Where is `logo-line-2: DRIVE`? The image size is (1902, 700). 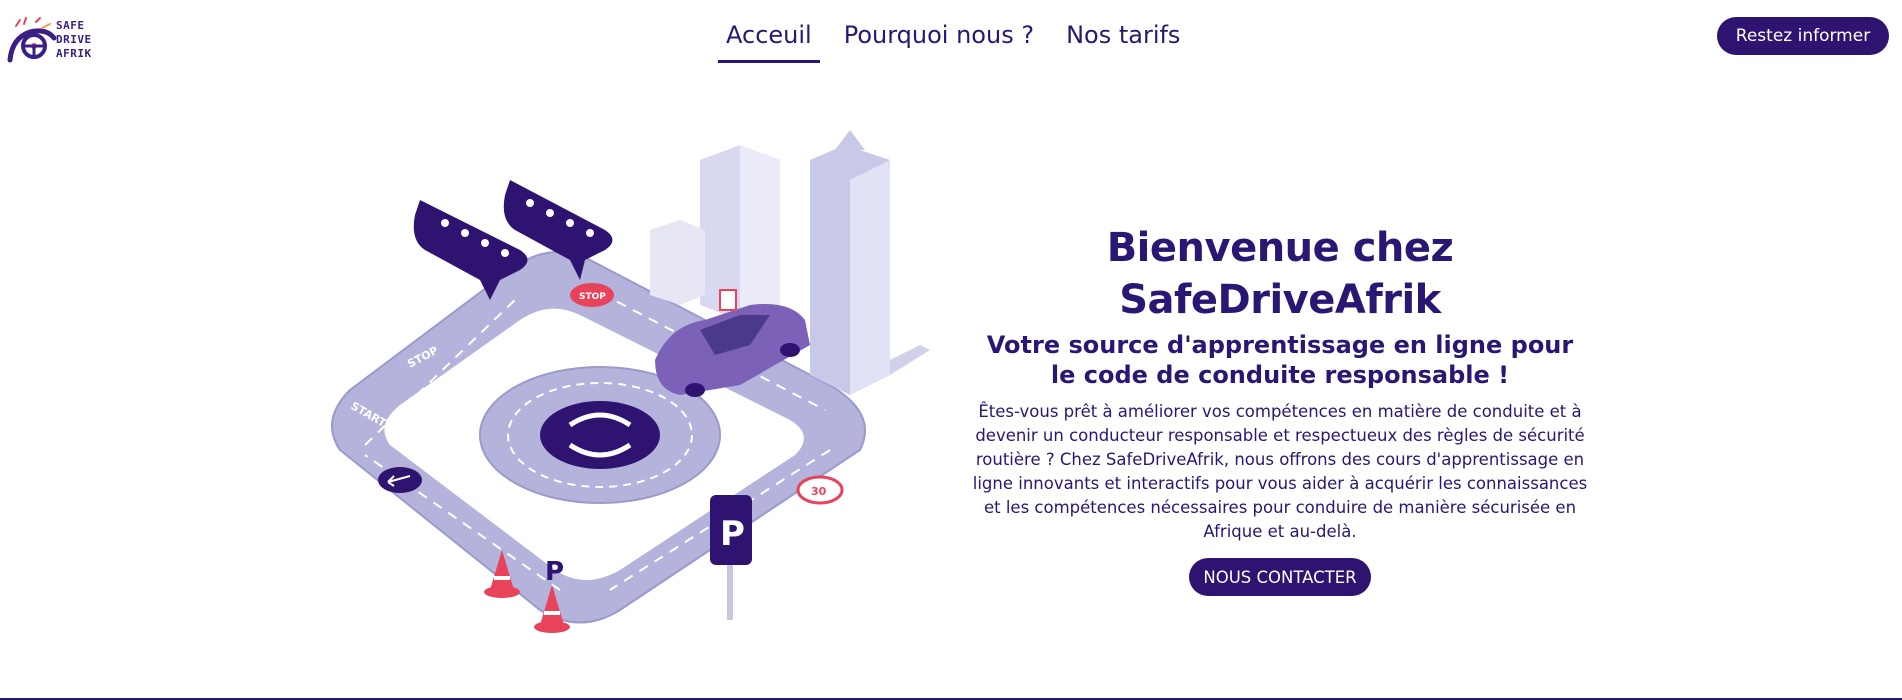 logo-line-2: DRIVE is located at coordinates (74, 39).